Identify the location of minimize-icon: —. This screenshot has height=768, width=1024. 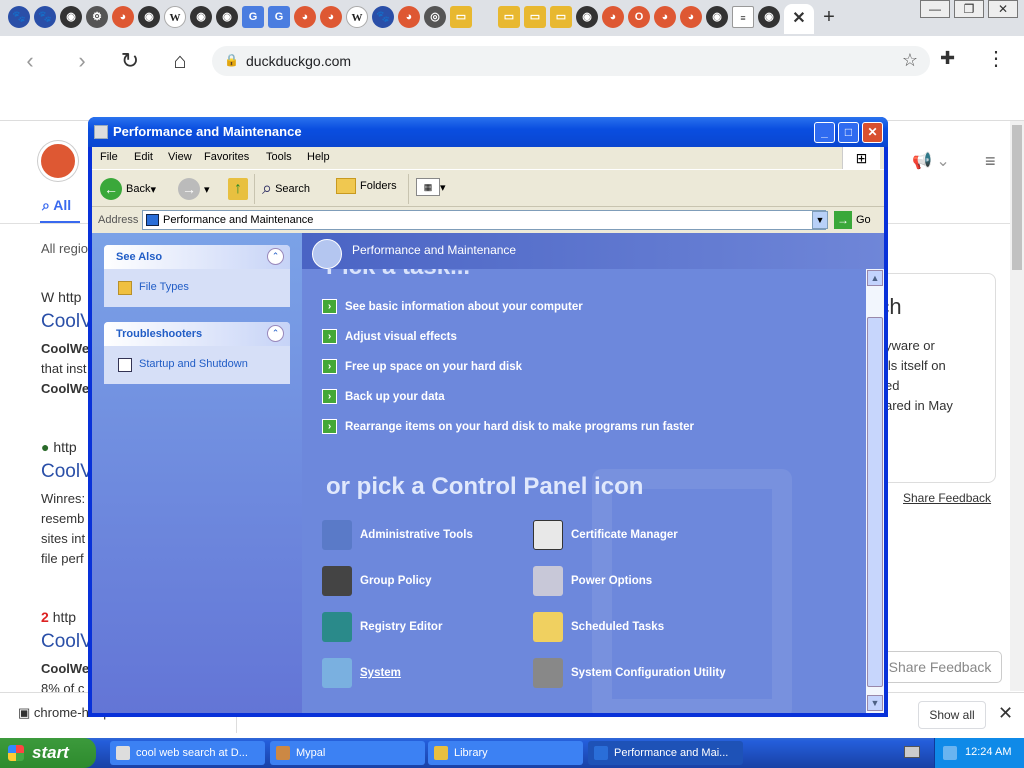
(935, 9).